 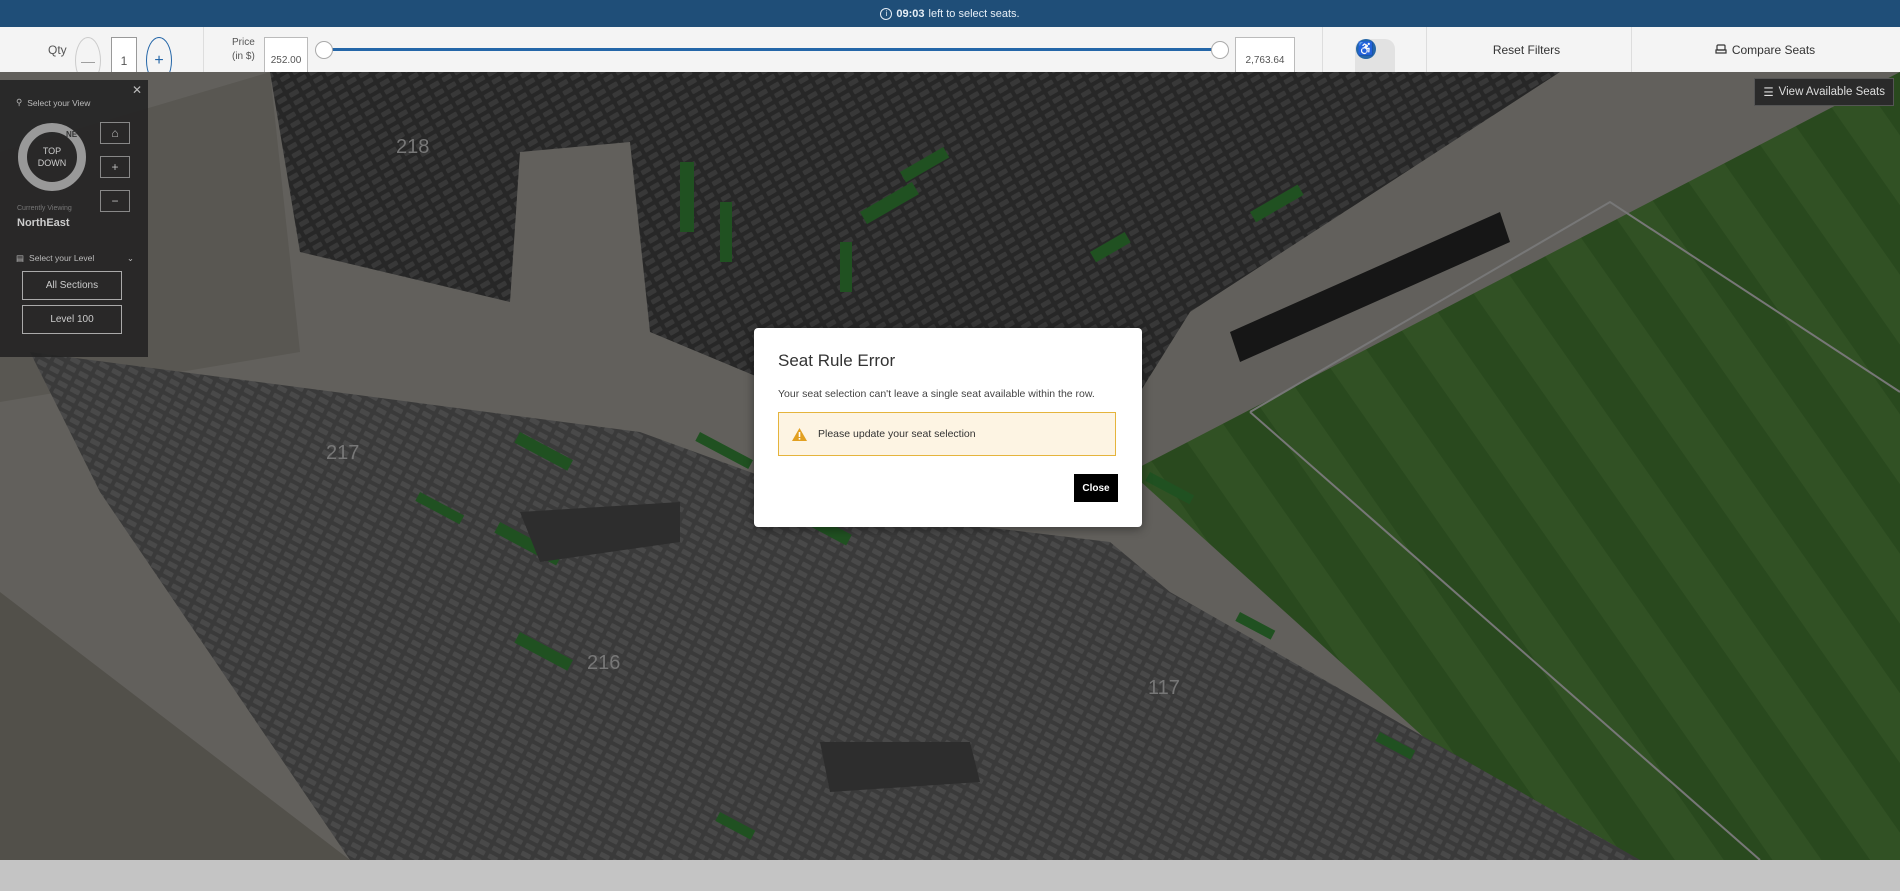 I want to click on timer-time: 09:03, so click(x=910, y=13).